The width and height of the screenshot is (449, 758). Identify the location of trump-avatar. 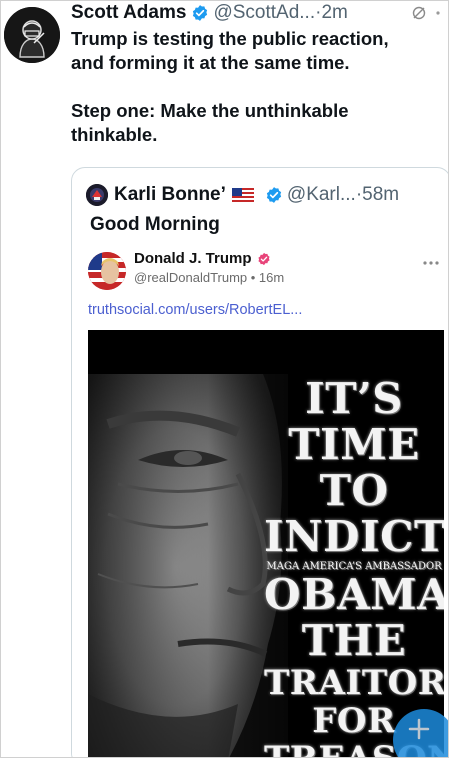
(107, 271).